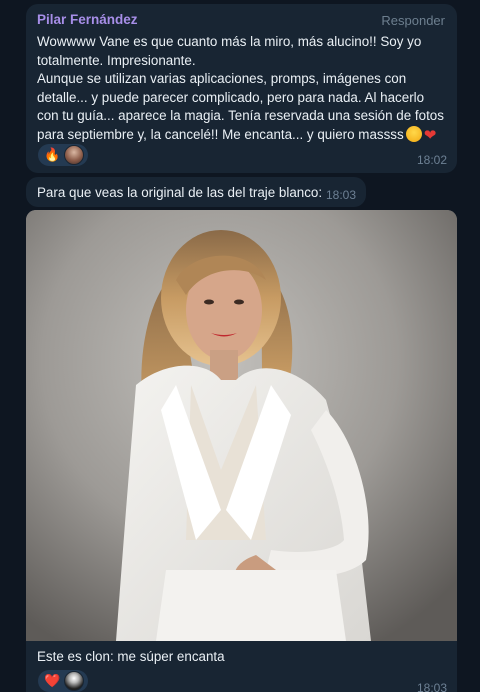 This screenshot has width=480, height=692. I want to click on reply-button: Responder, so click(413, 20).